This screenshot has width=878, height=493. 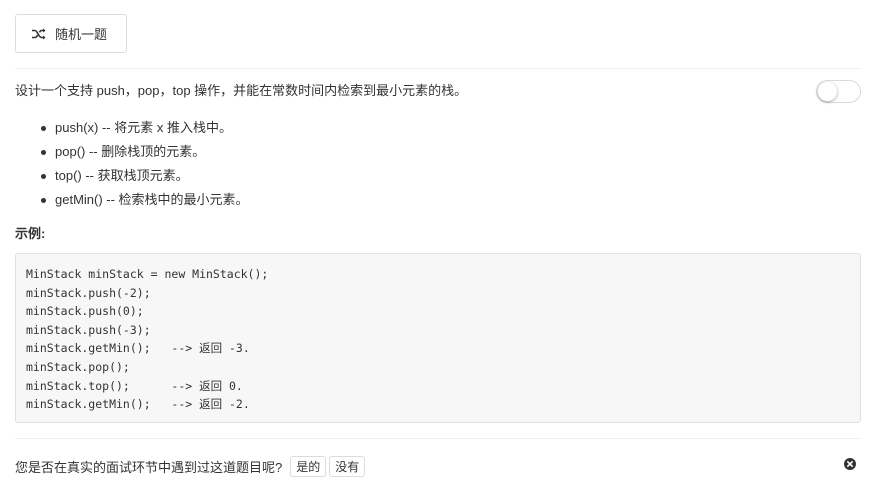 I want to click on list-item: top() -- 获取栈顶元素。, so click(x=145, y=176).